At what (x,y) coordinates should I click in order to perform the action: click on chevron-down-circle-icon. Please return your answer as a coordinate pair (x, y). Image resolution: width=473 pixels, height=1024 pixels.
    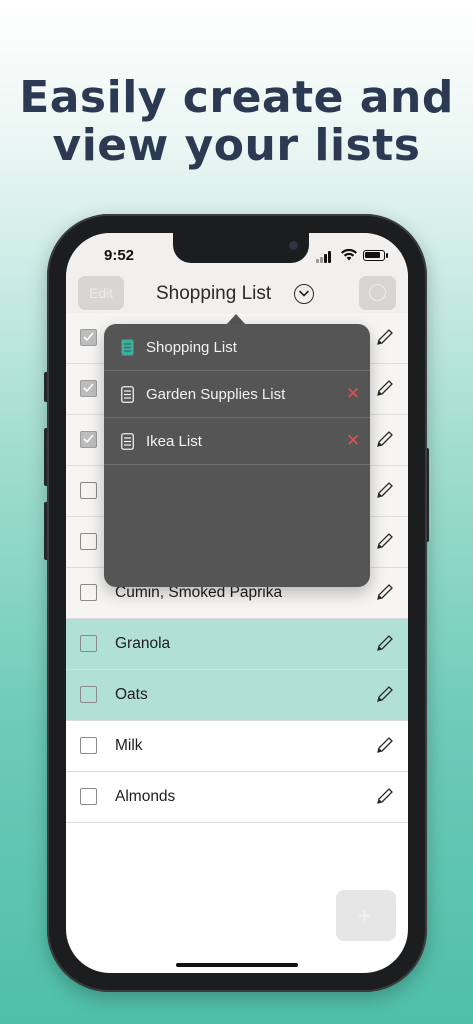
    Looking at the image, I should click on (304, 294).